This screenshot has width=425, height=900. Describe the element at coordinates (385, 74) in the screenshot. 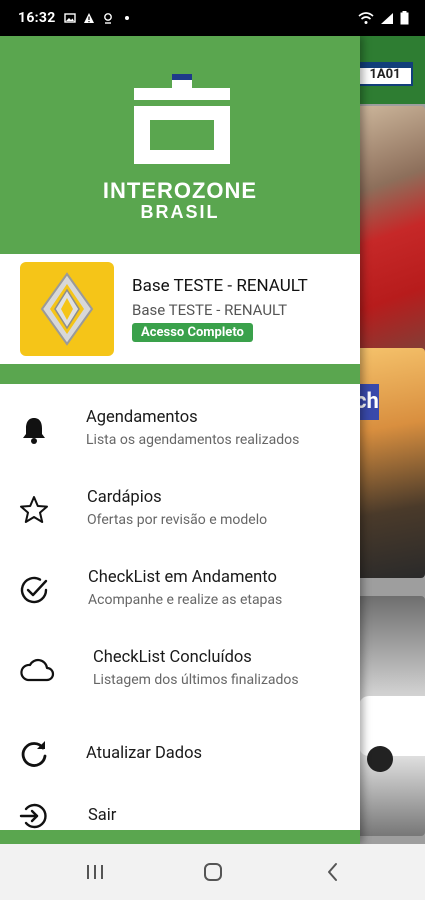

I see `license-plate: 1A01` at that location.